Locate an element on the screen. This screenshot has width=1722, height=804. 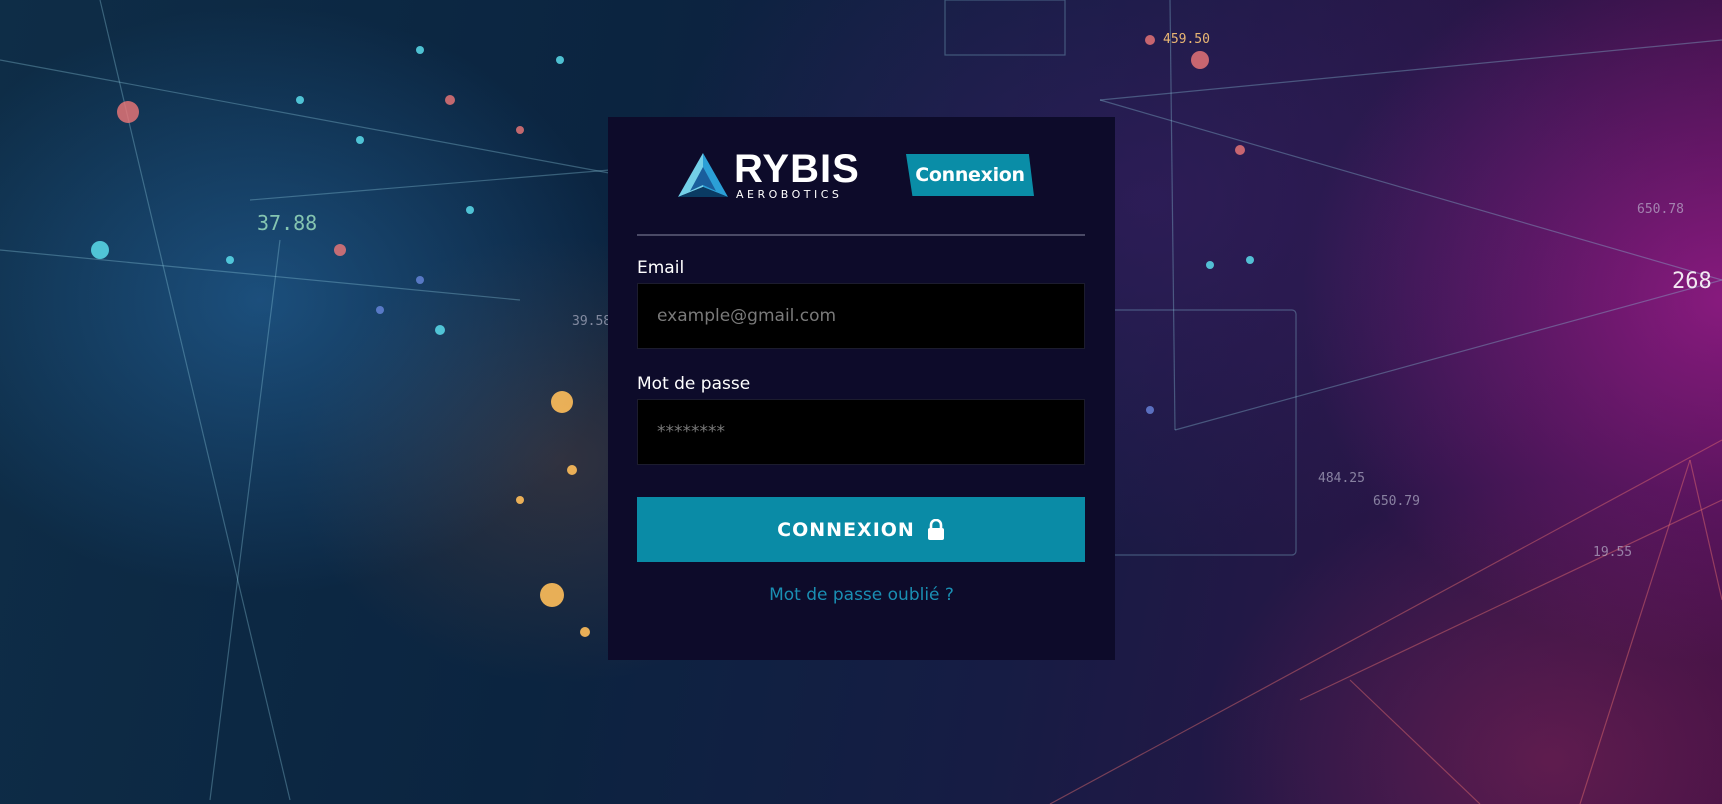
readout-text: 650.78 is located at coordinates (1660, 209).